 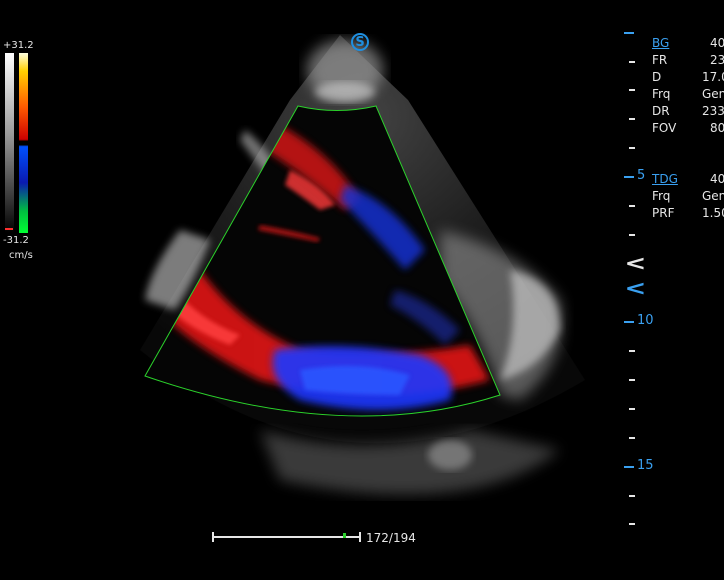 I want to click on param-doppler-frq-label: Frq, so click(x=661, y=196).